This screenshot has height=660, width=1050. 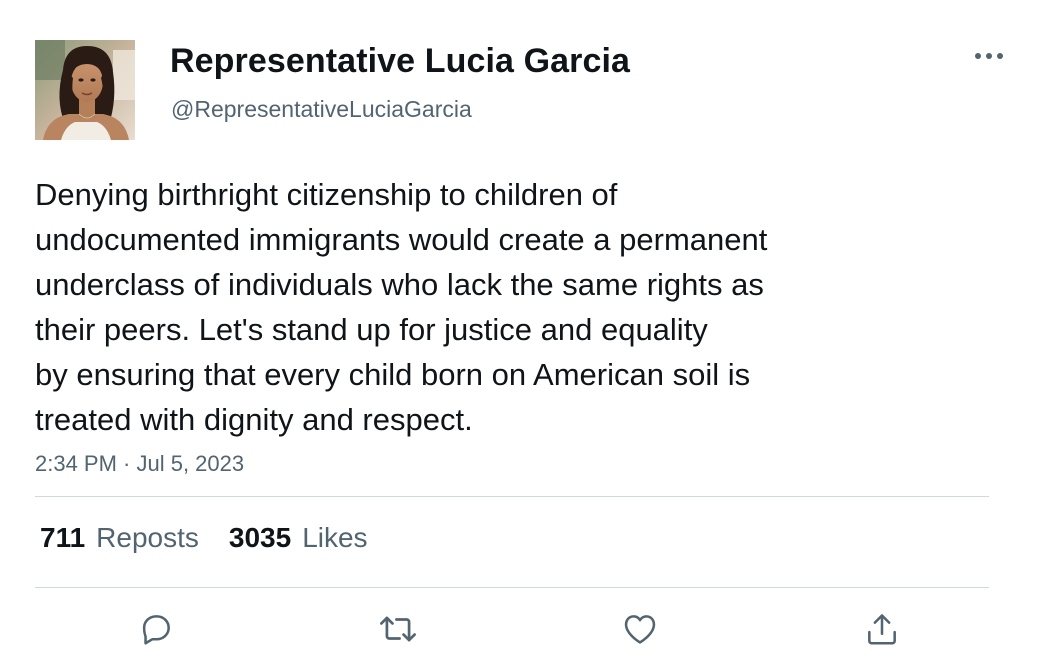 I want to click on reposts-count: 711, so click(x=63, y=537).